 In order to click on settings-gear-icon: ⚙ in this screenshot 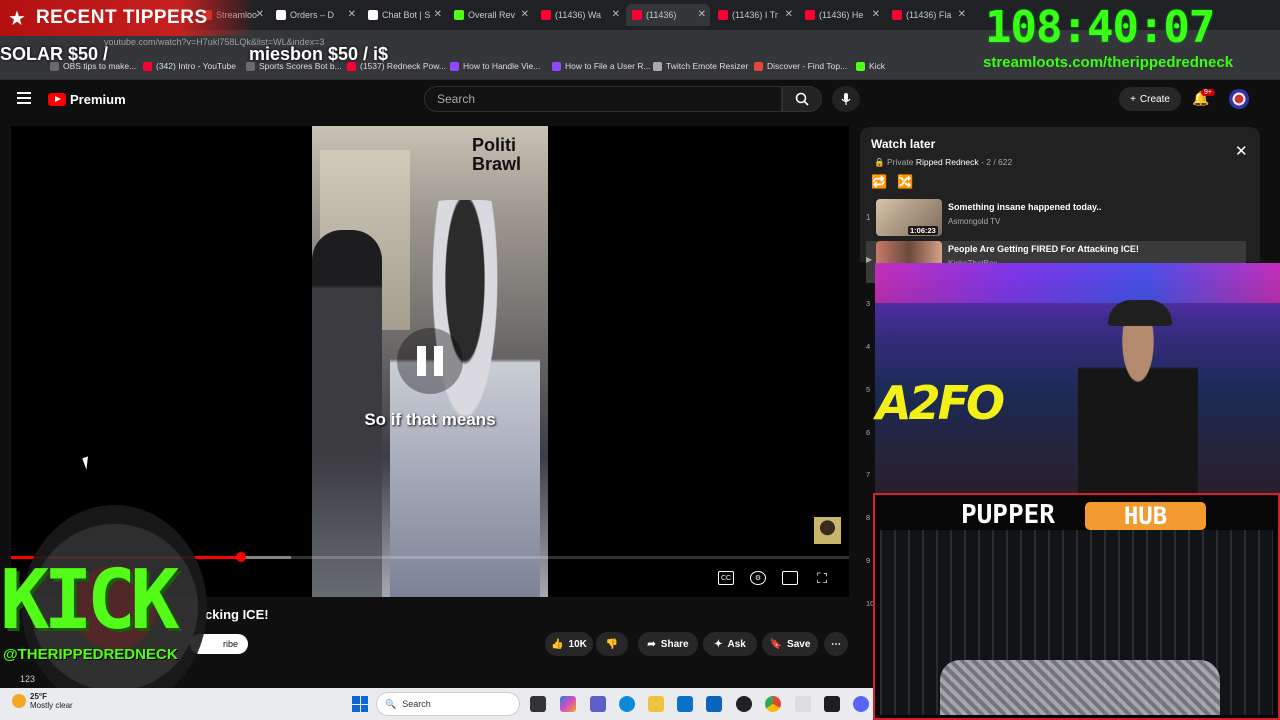, I will do `click(758, 578)`.